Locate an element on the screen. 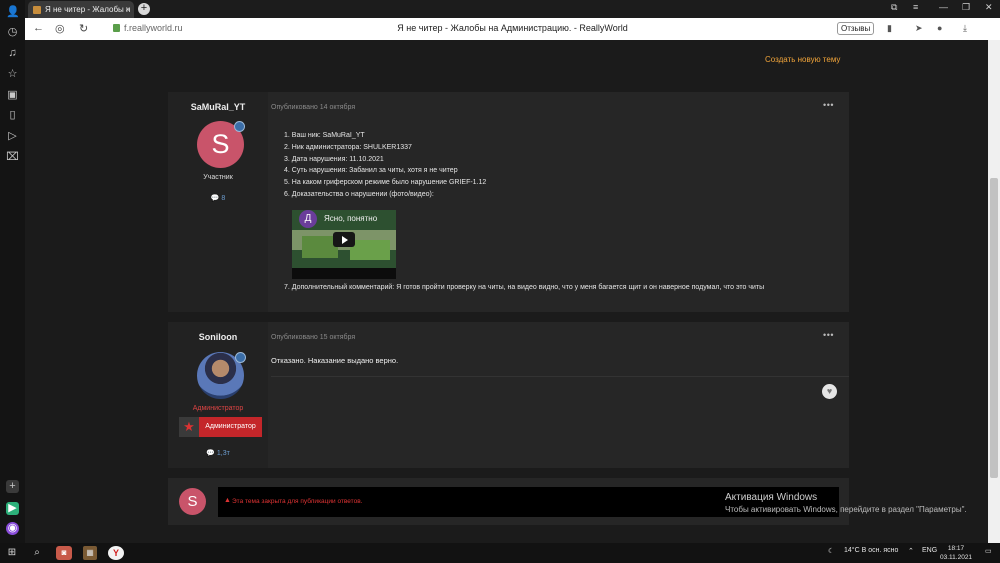 This screenshot has height=563, width=1000. bookmark-icon: ▮ is located at coordinates (889, 28).